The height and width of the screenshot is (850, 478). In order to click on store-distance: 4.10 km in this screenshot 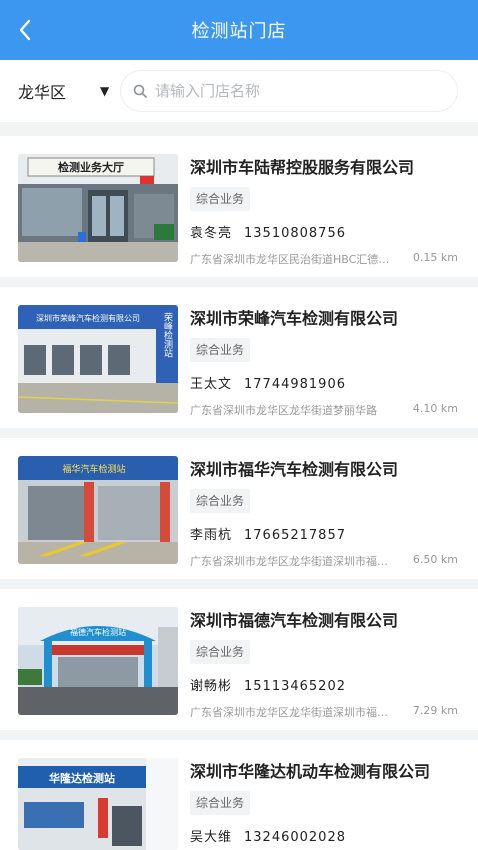, I will do `click(435, 408)`.